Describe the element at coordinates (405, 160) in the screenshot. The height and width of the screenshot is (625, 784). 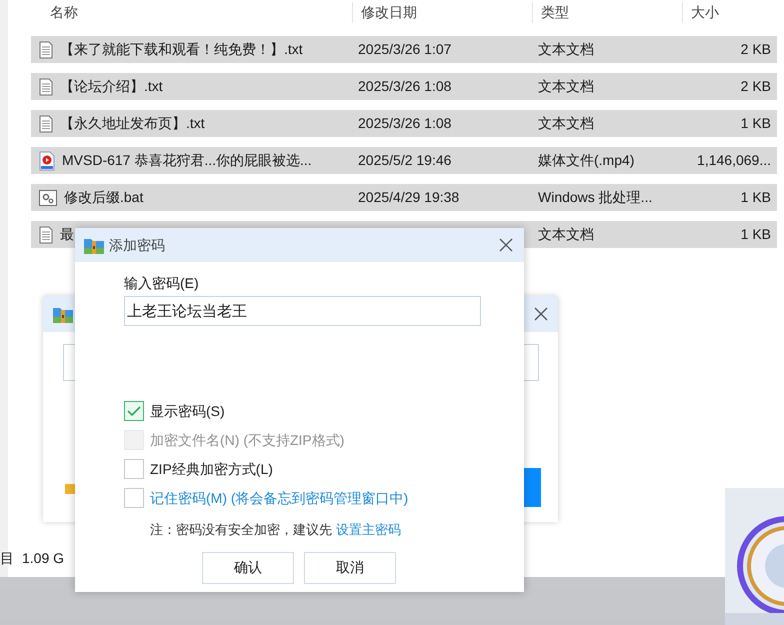
I see `file-date: 2025/5/2 19:46` at that location.